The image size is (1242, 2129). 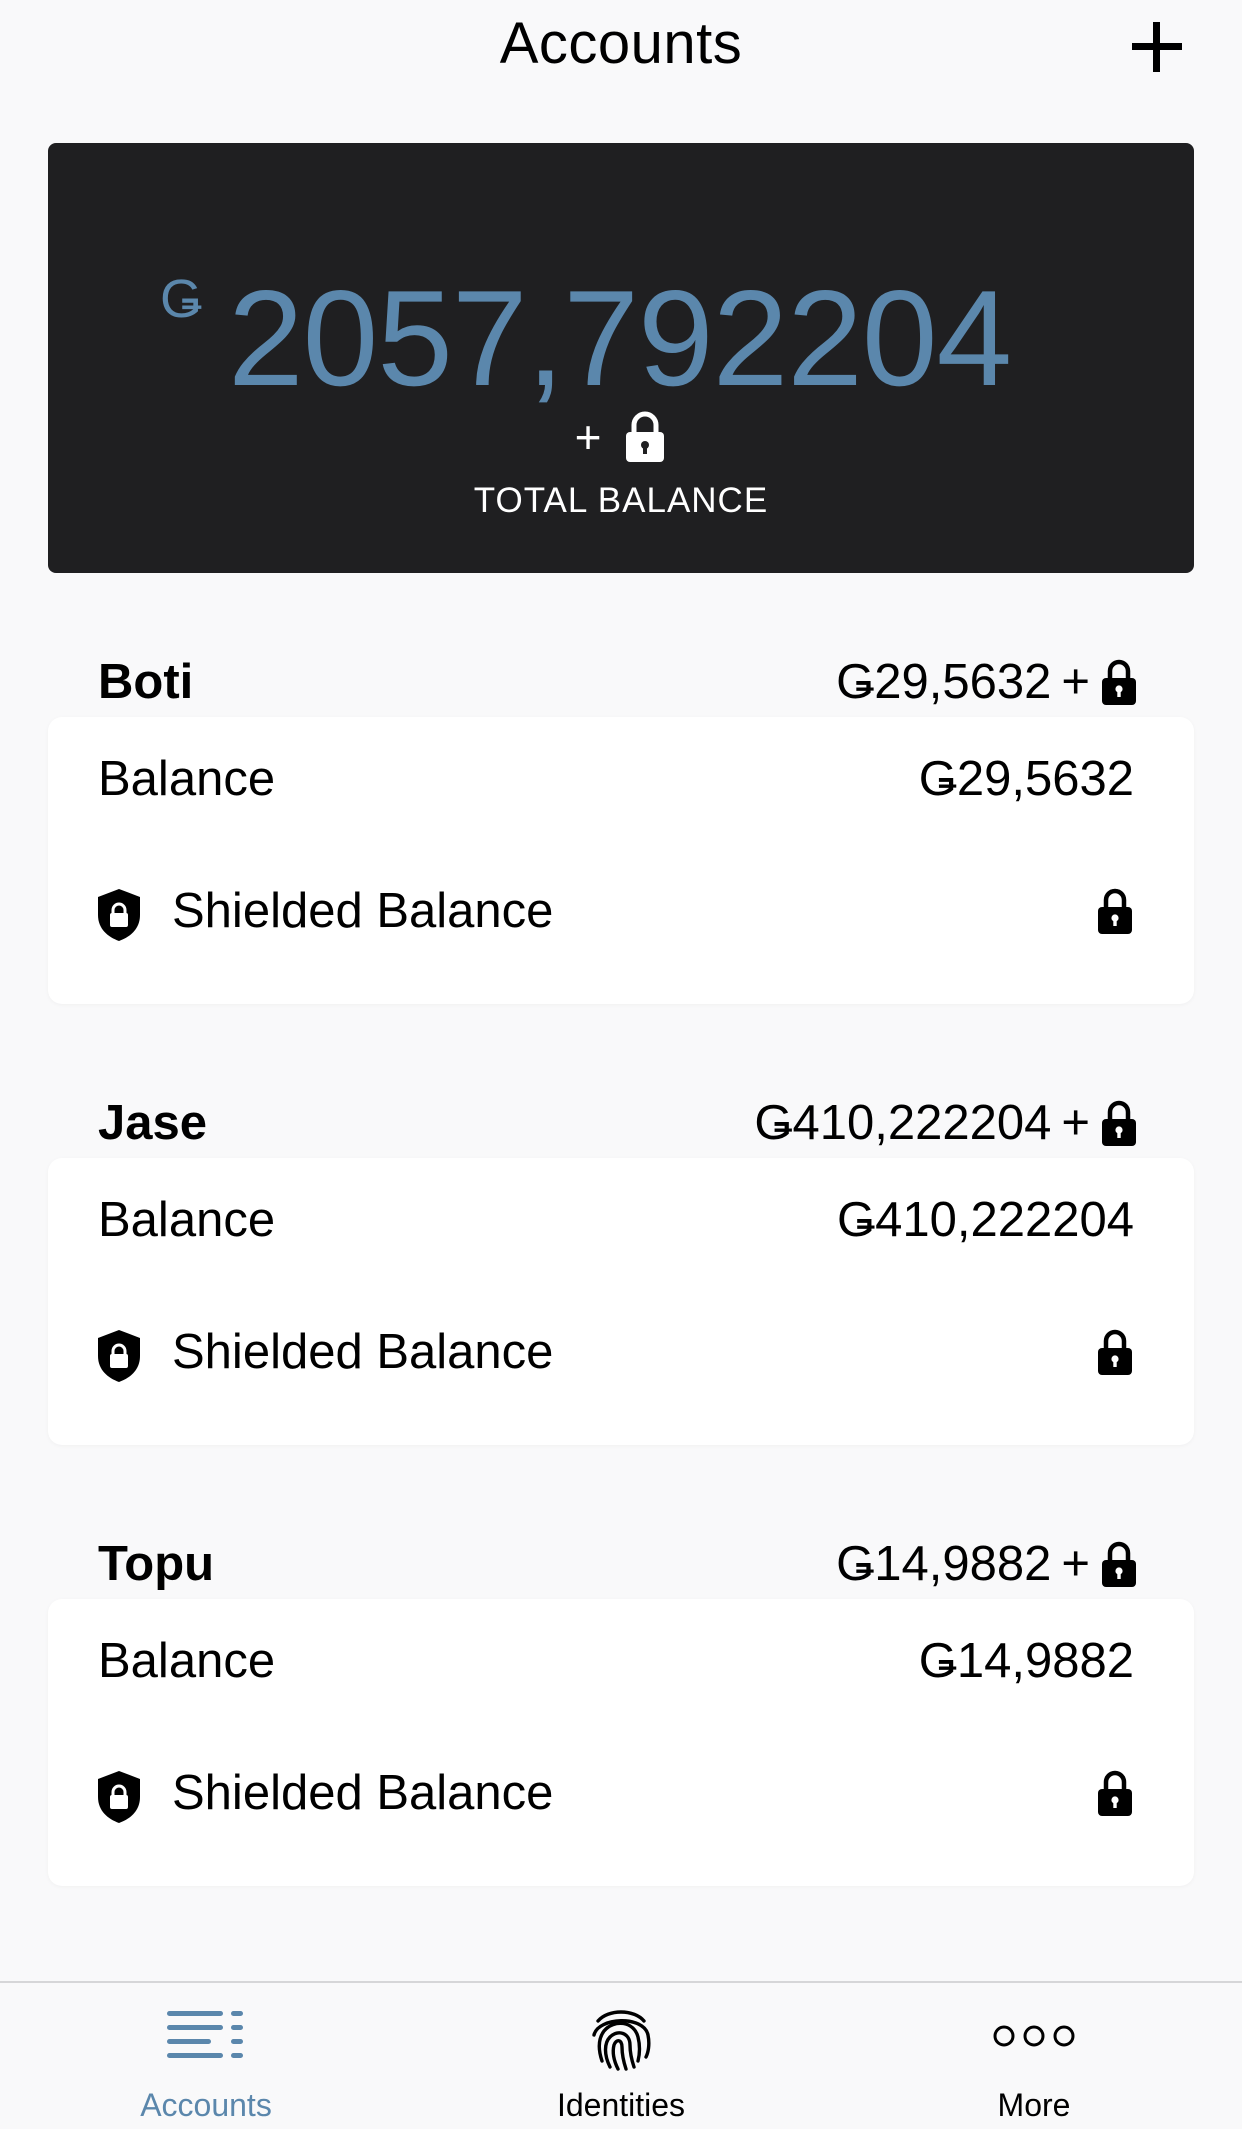 What do you see at coordinates (156, 1564) in the screenshot?
I see `account-name: Topu` at bounding box center [156, 1564].